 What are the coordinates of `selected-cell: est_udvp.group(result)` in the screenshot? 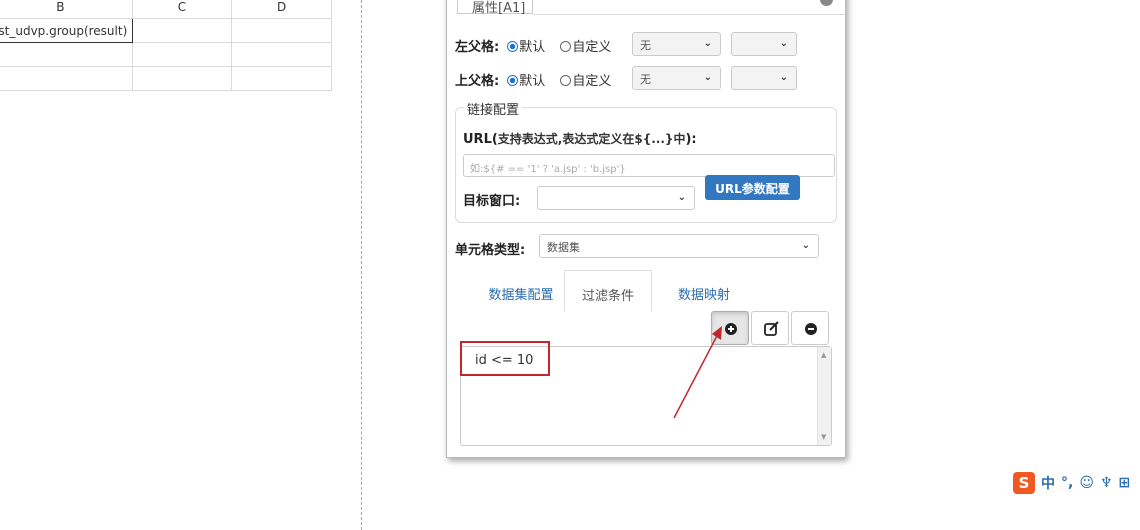 It's located at (66, 30).